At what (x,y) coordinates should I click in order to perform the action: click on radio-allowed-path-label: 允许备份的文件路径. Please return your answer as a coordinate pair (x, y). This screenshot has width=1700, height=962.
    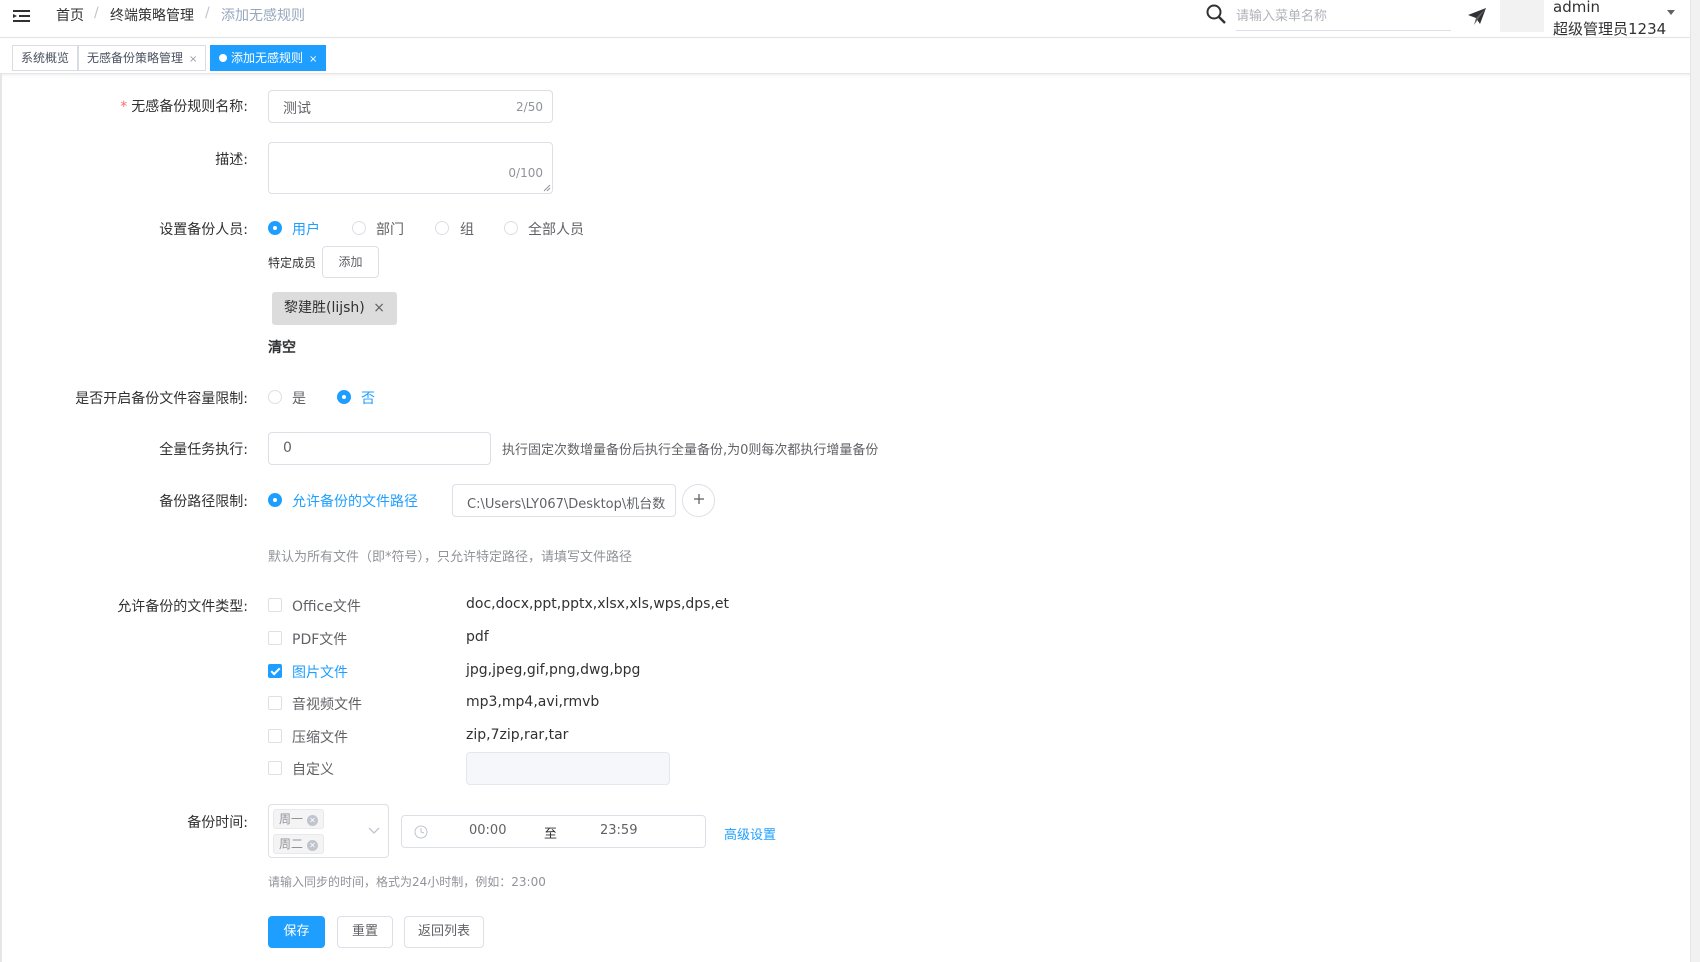
    Looking at the image, I should click on (355, 501).